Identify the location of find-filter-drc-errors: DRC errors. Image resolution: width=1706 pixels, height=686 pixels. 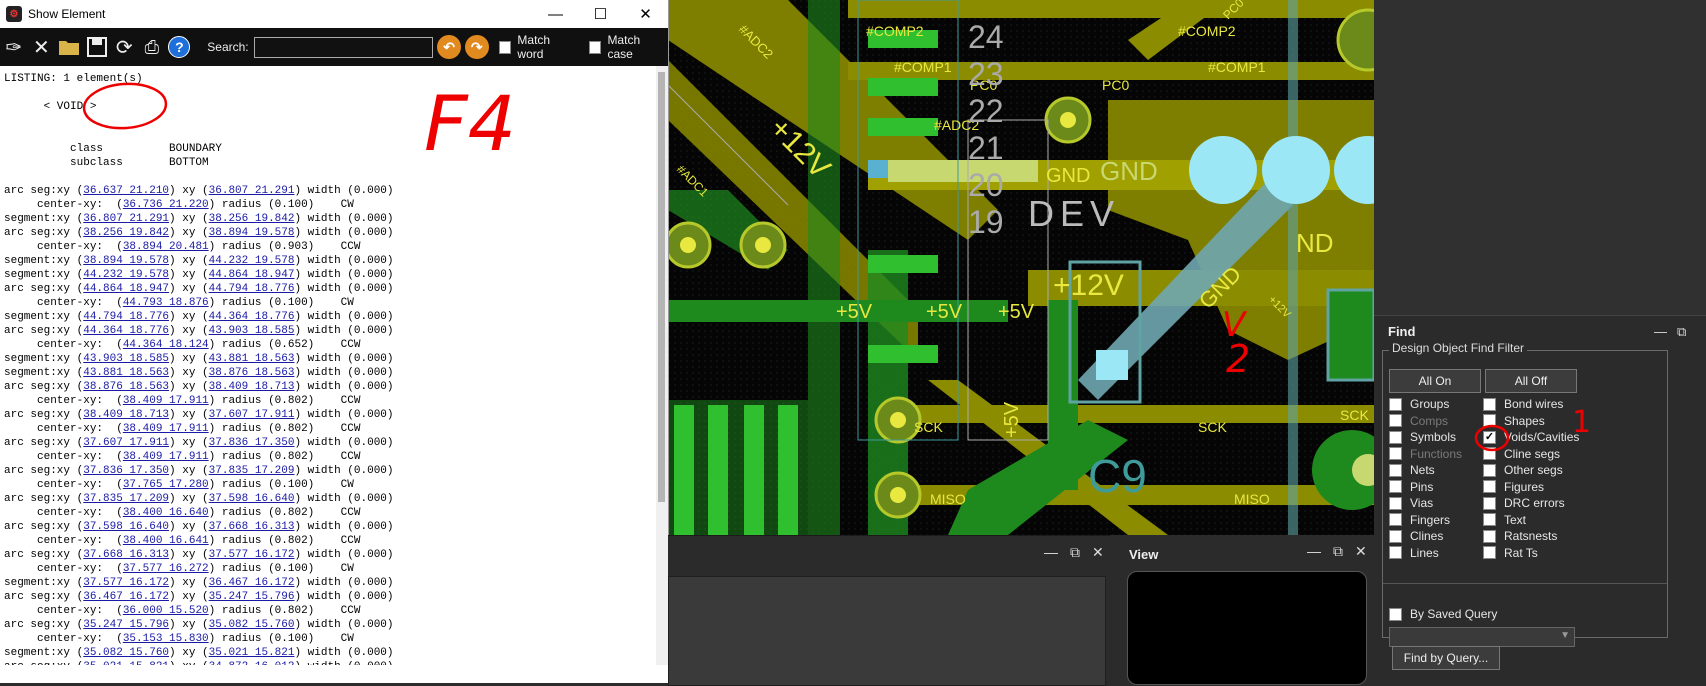
(1524, 503).